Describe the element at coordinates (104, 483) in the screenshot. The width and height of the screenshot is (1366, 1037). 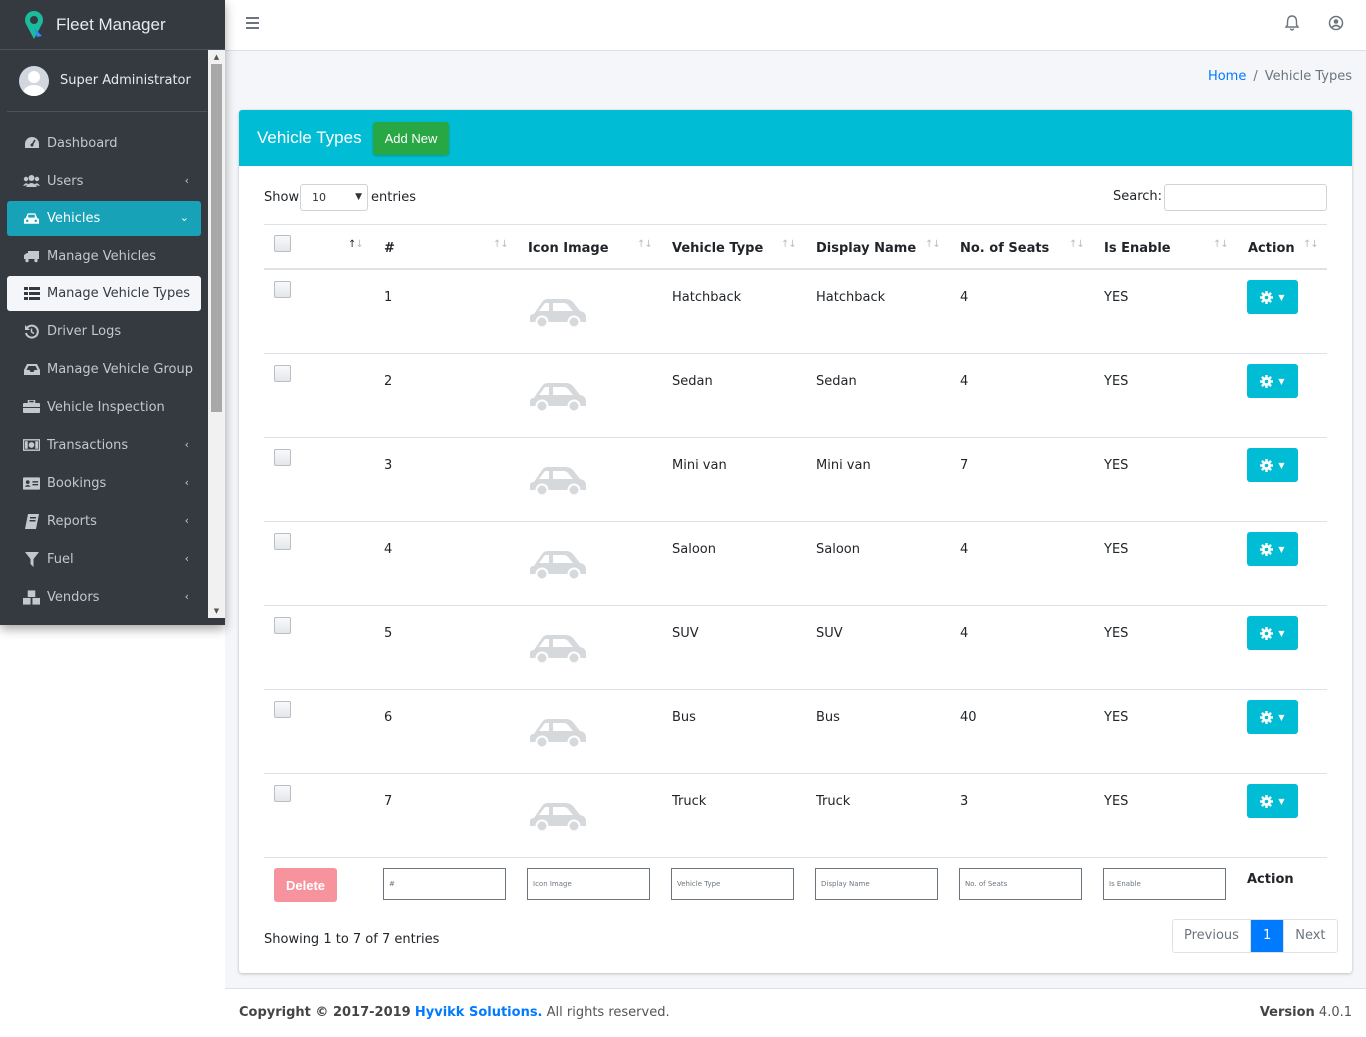
I see `sidebar-item-bookings: Bookings ‹` at that location.